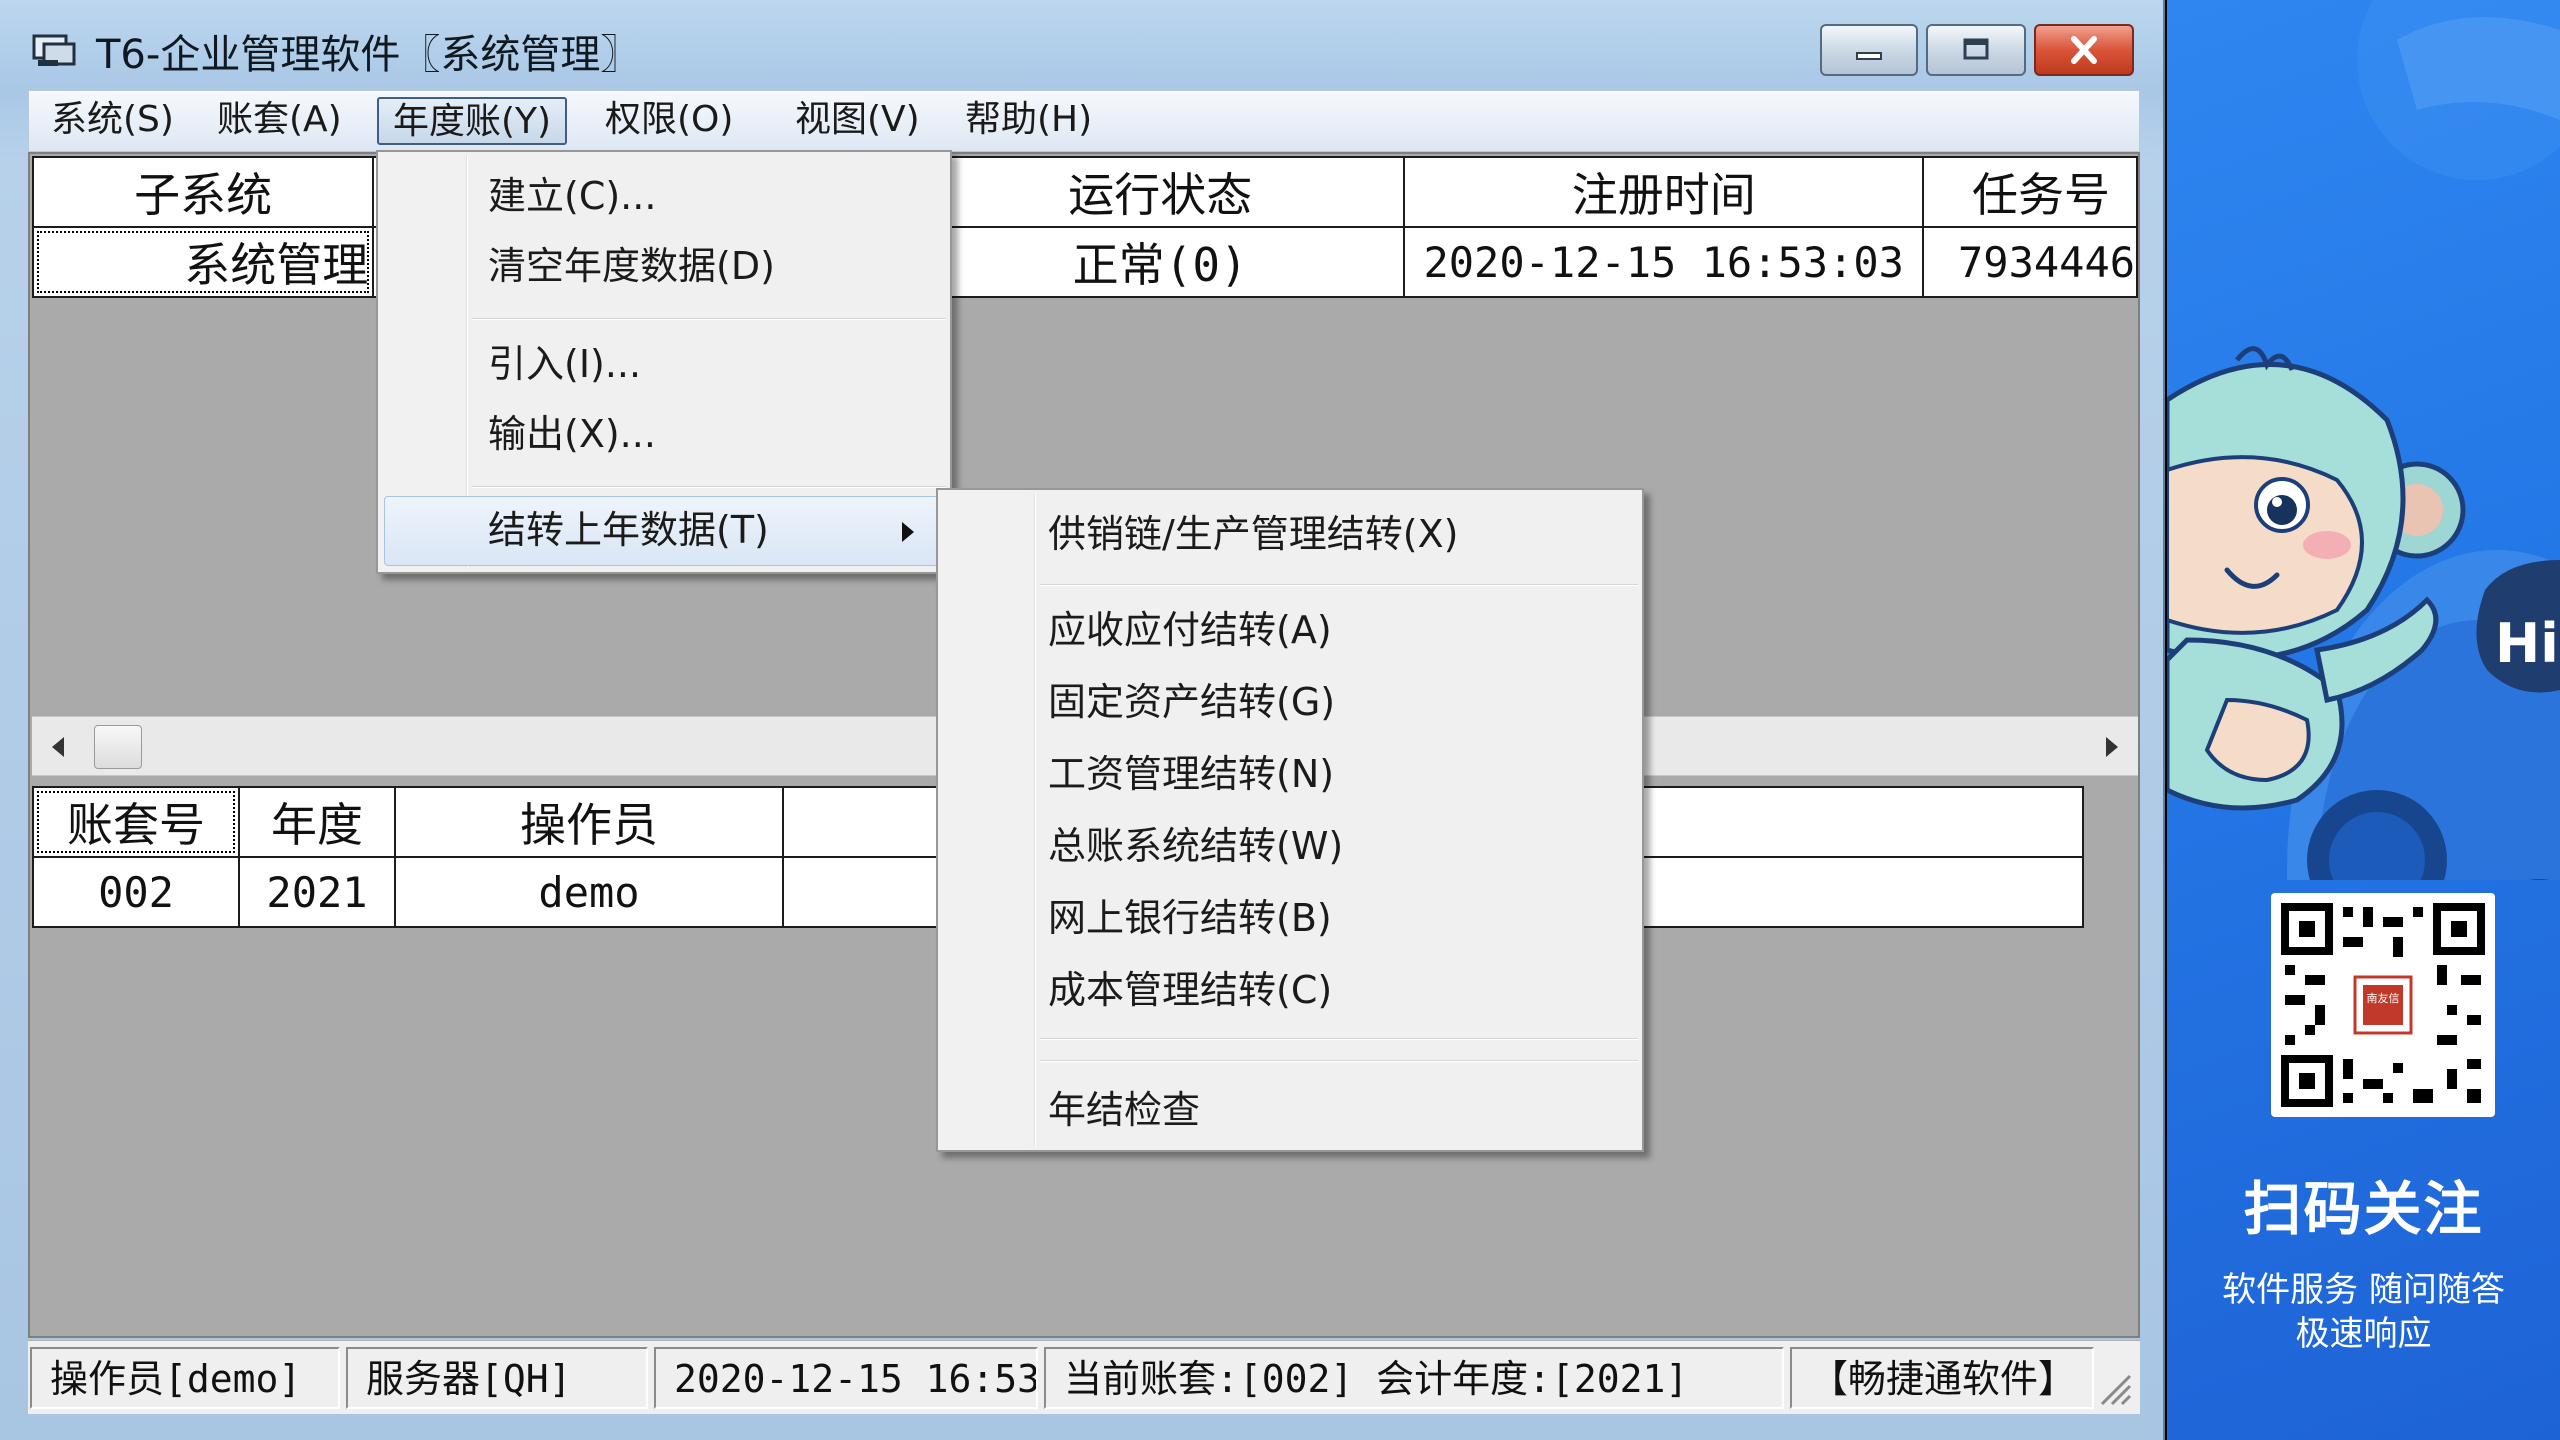 This screenshot has height=1440, width=2560. What do you see at coordinates (118, 747) in the screenshot?
I see `scroll-thumb` at bounding box center [118, 747].